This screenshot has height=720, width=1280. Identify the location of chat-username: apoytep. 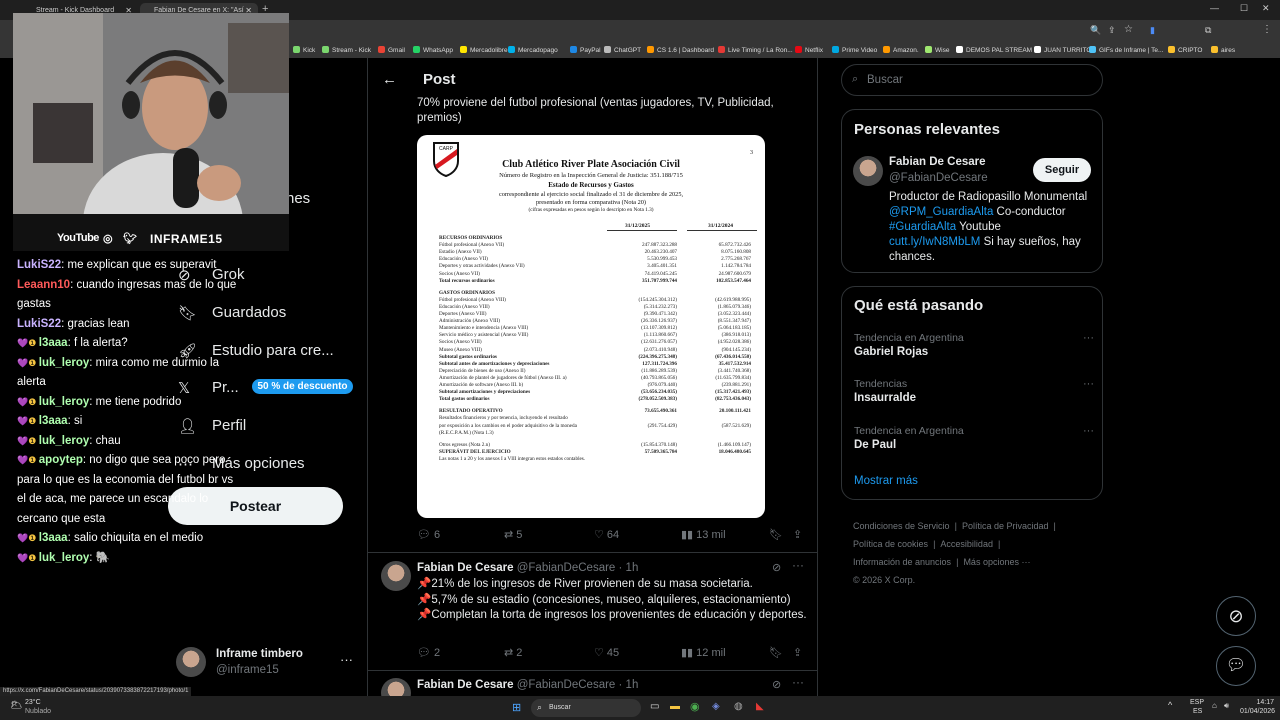
(61, 460).